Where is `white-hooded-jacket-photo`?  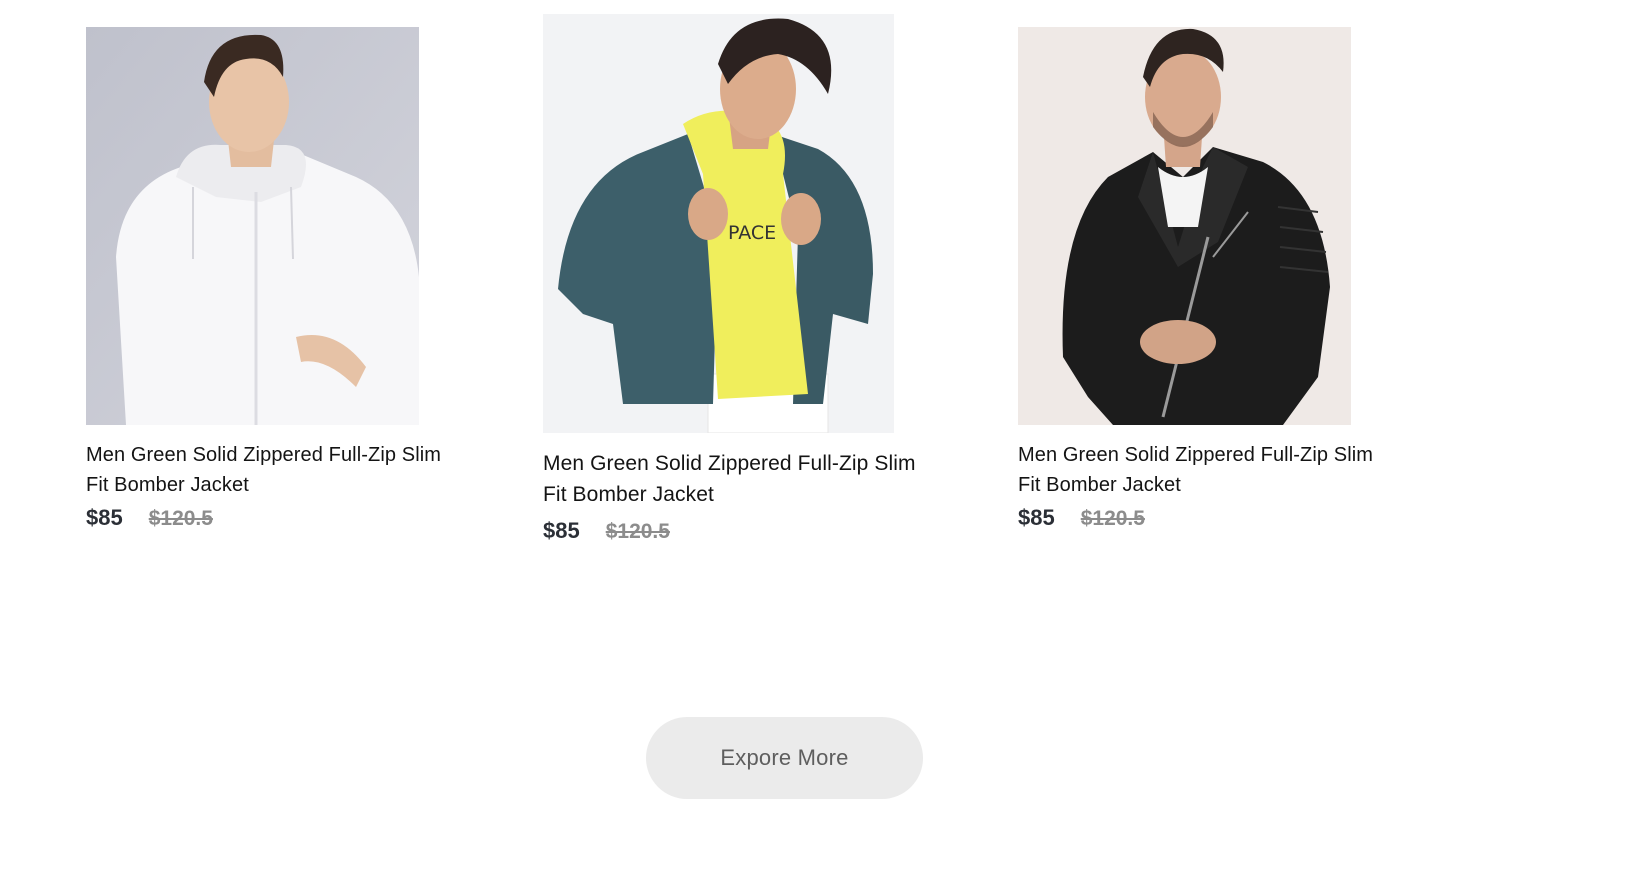 white-hooded-jacket-photo is located at coordinates (252, 226).